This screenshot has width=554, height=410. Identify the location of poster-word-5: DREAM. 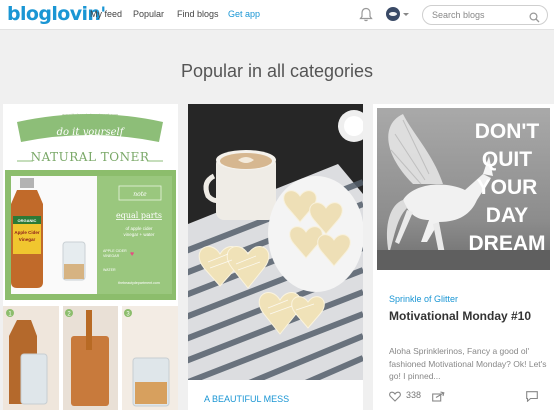
(507, 243).